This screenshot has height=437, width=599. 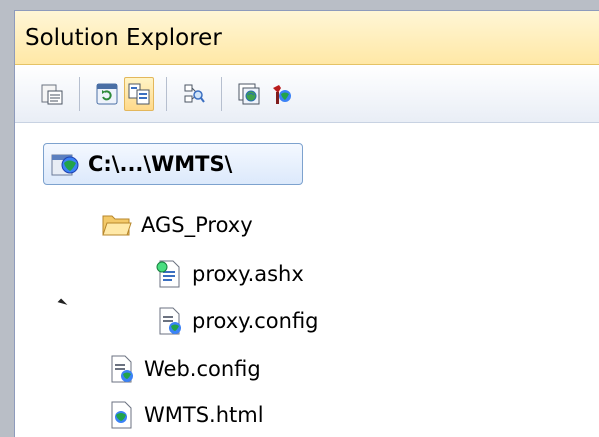 I want to click on show-all-files-button, so click(x=139, y=93).